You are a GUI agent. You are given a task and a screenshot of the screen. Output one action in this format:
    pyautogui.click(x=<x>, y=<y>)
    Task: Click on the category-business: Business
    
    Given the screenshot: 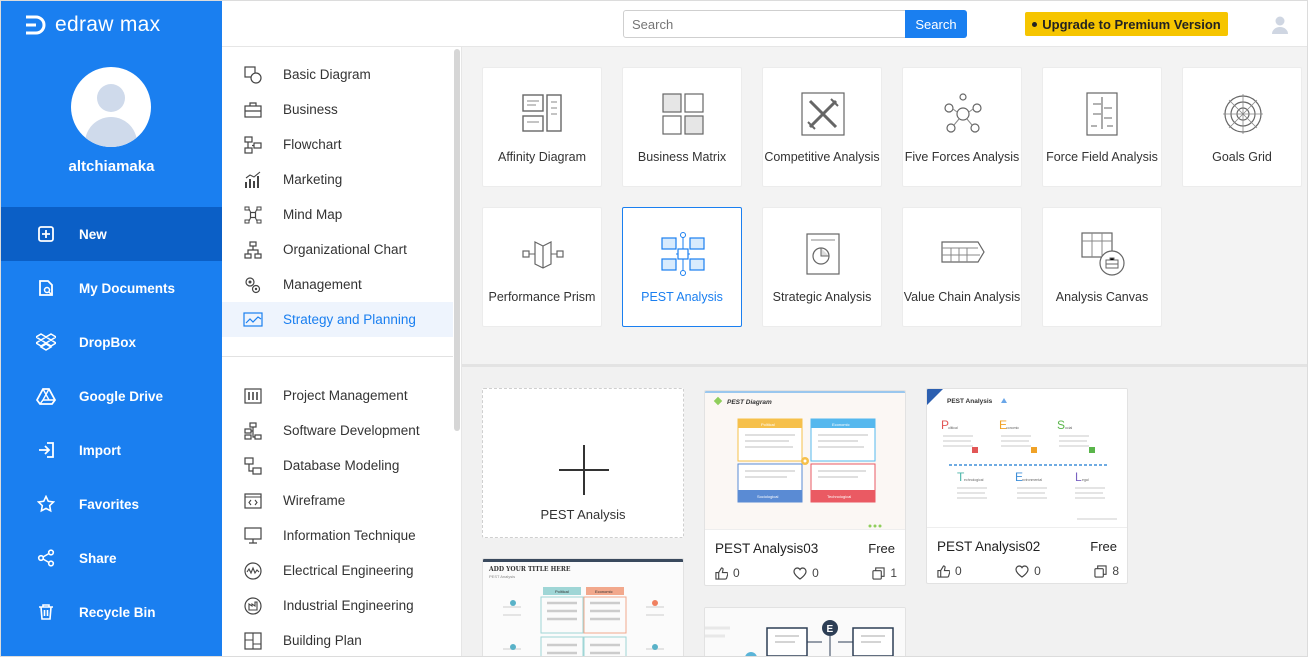 What is the action you would take?
    pyautogui.click(x=337, y=109)
    